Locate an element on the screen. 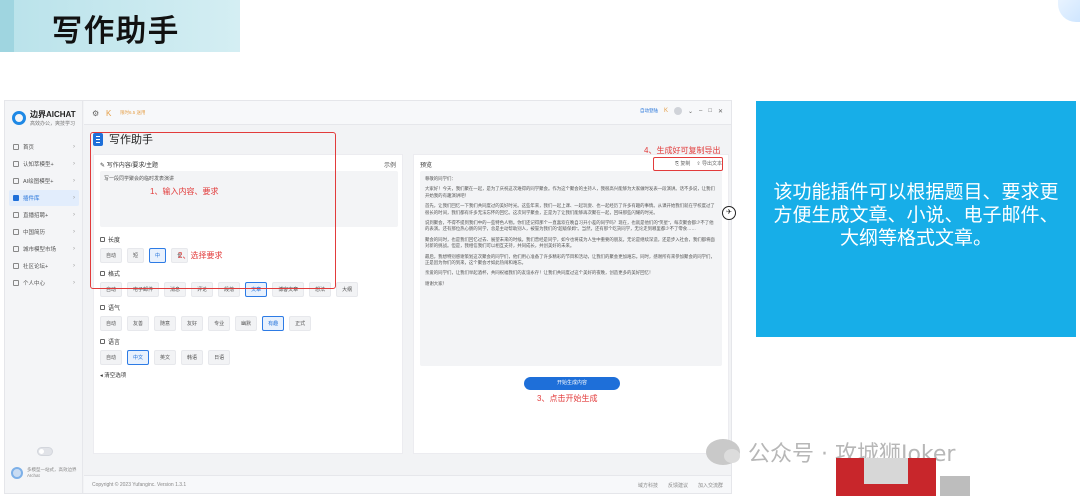  decoration-window is located at coordinates (886, 471).